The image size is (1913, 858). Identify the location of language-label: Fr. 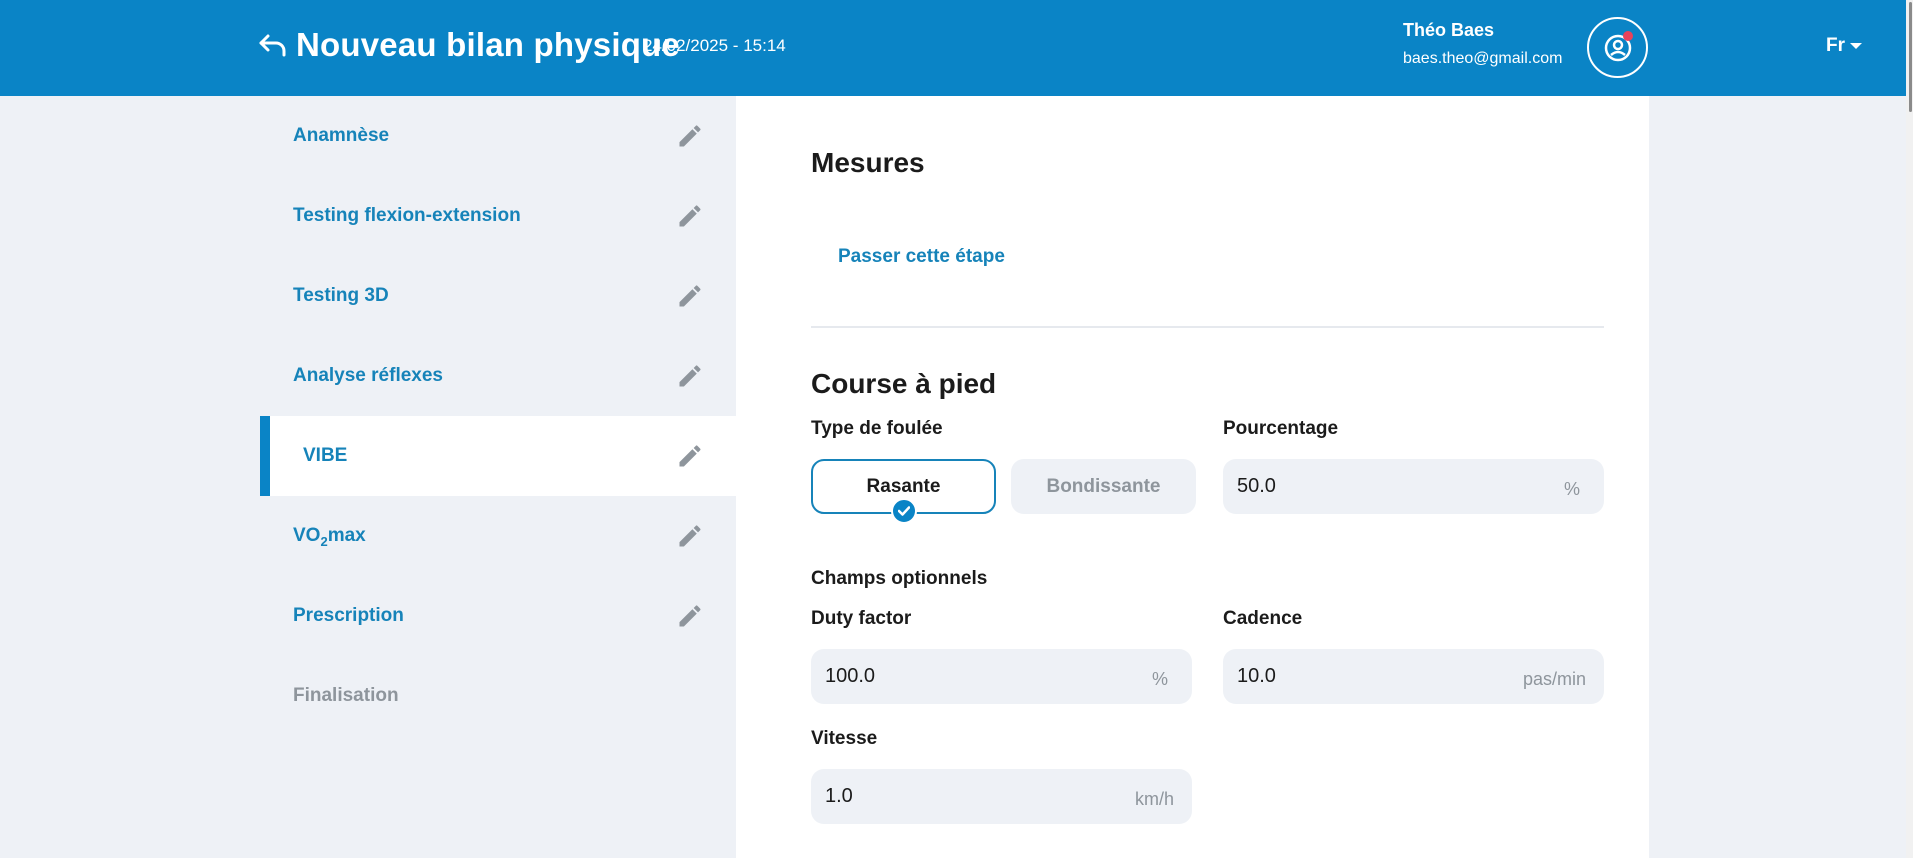
(1835, 45).